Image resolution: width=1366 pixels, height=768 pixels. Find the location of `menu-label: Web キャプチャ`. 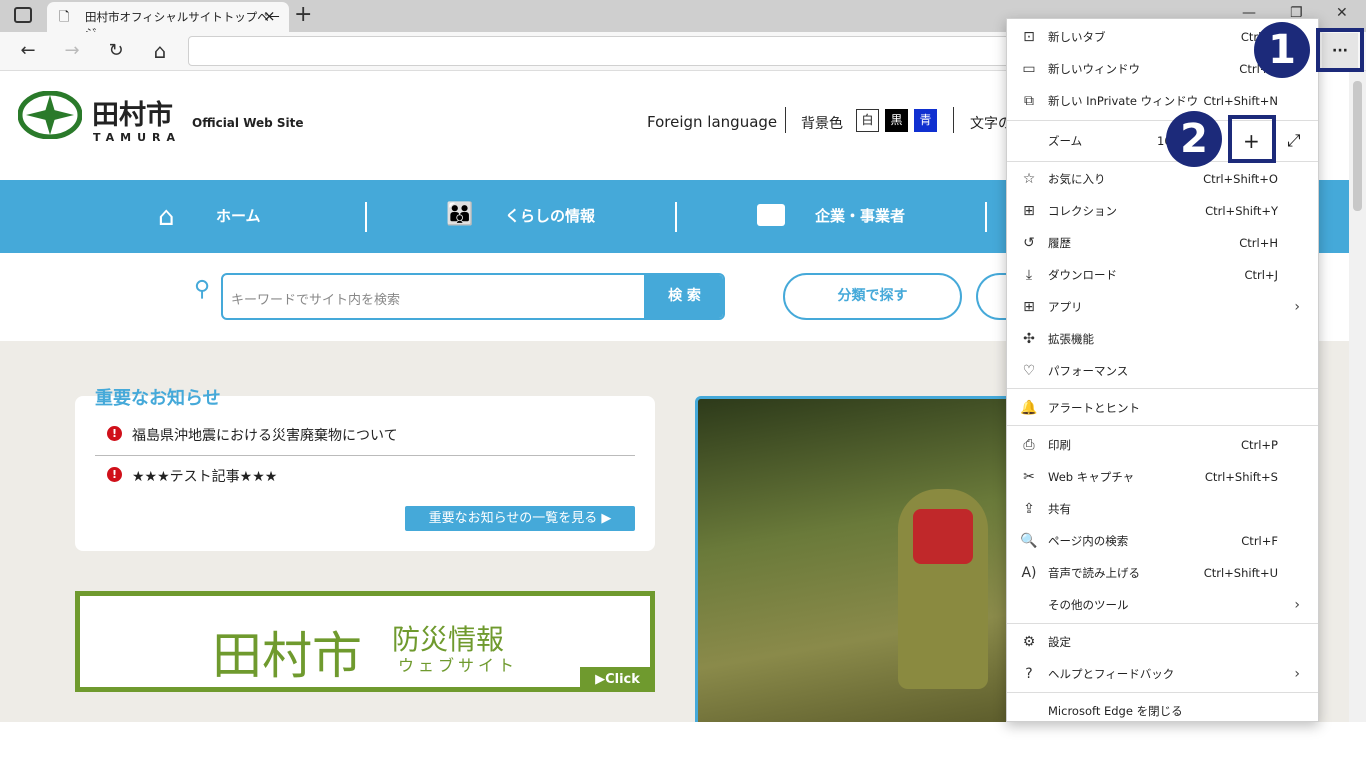

menu-label: Web キャプチャ is located at coordinates (1091, 477).